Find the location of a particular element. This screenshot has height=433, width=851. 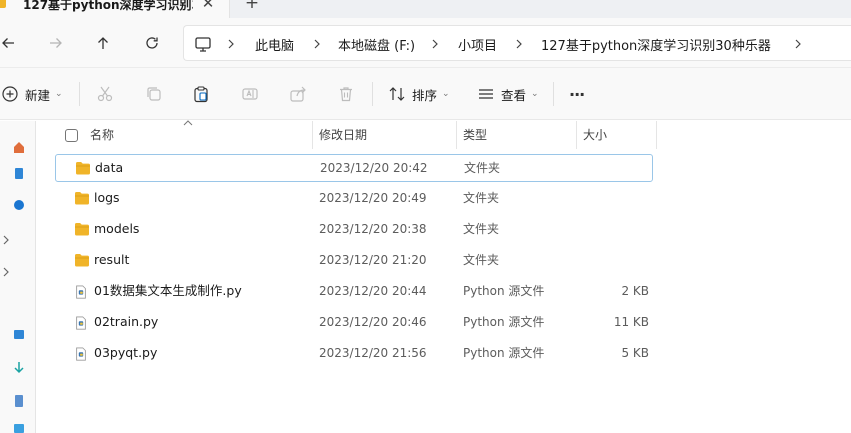

tab-active: 127基于python深度学习识别30 ✕ is located at coordinates (115, 9).